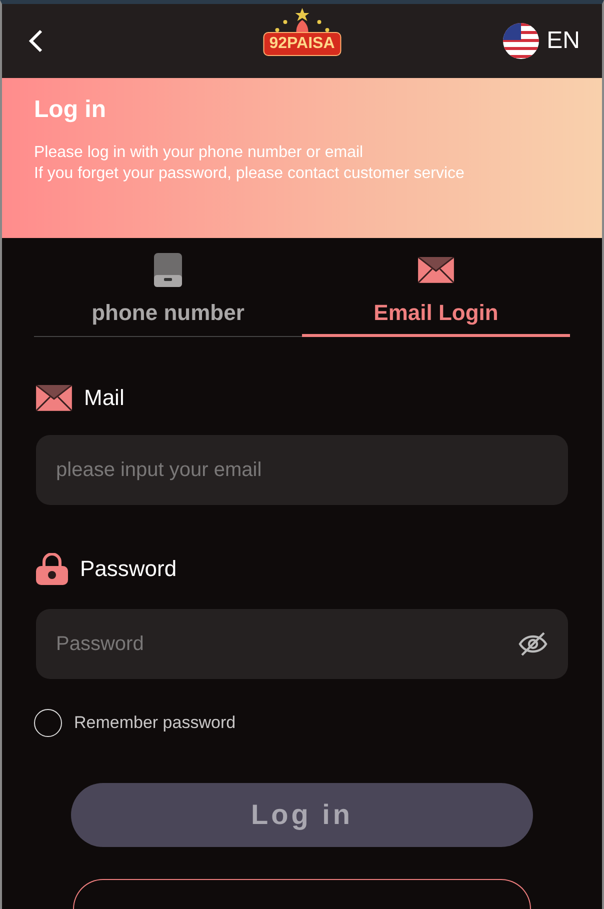  What do you see at coordinates (250, 174) in the screenshot?
I see `instruction-text: If you forget your password, please contact customer service` at bounding box center [250, 174].